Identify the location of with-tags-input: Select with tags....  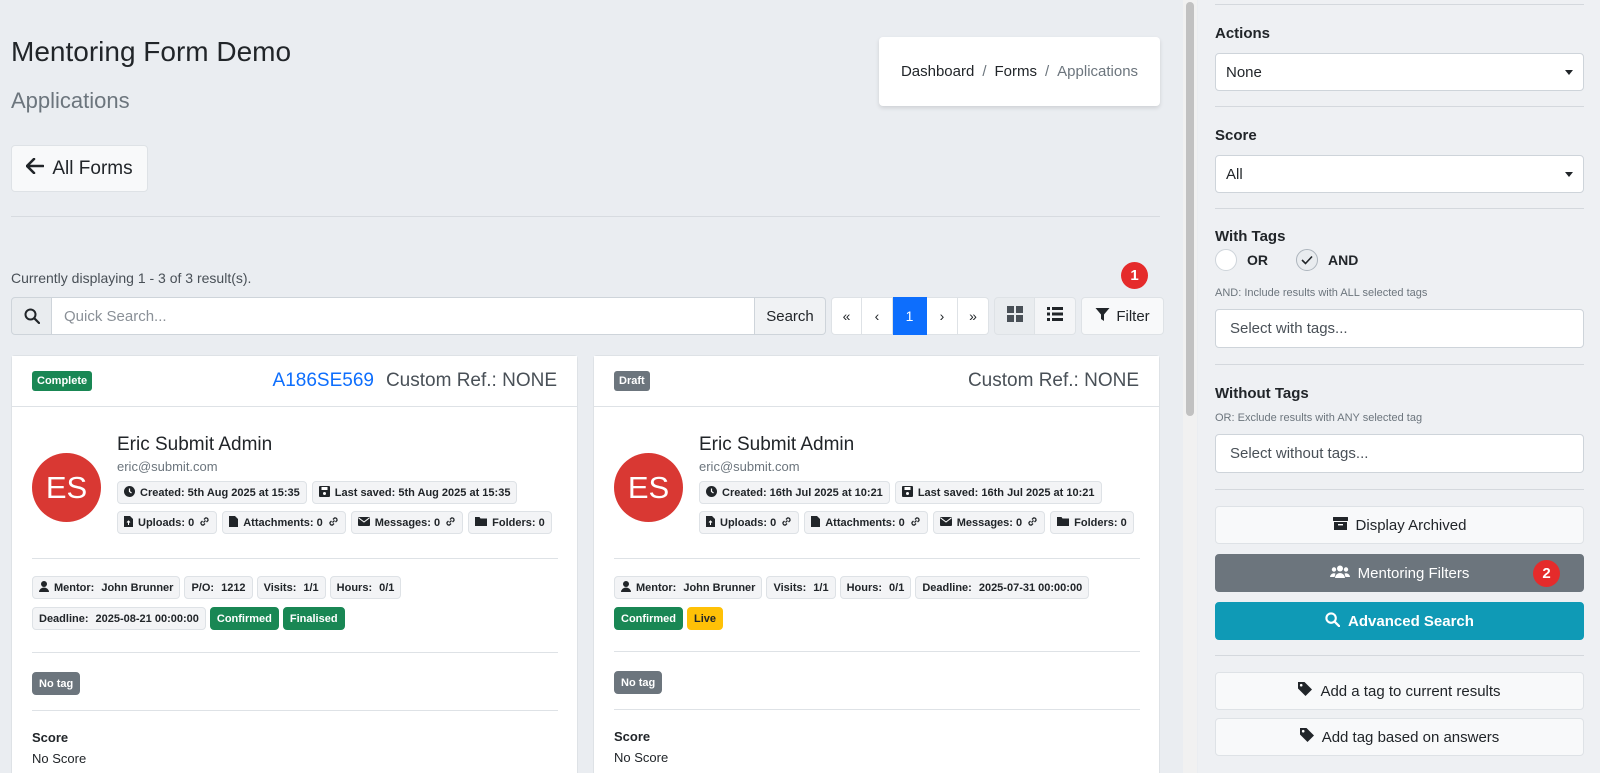
(1399, 328).